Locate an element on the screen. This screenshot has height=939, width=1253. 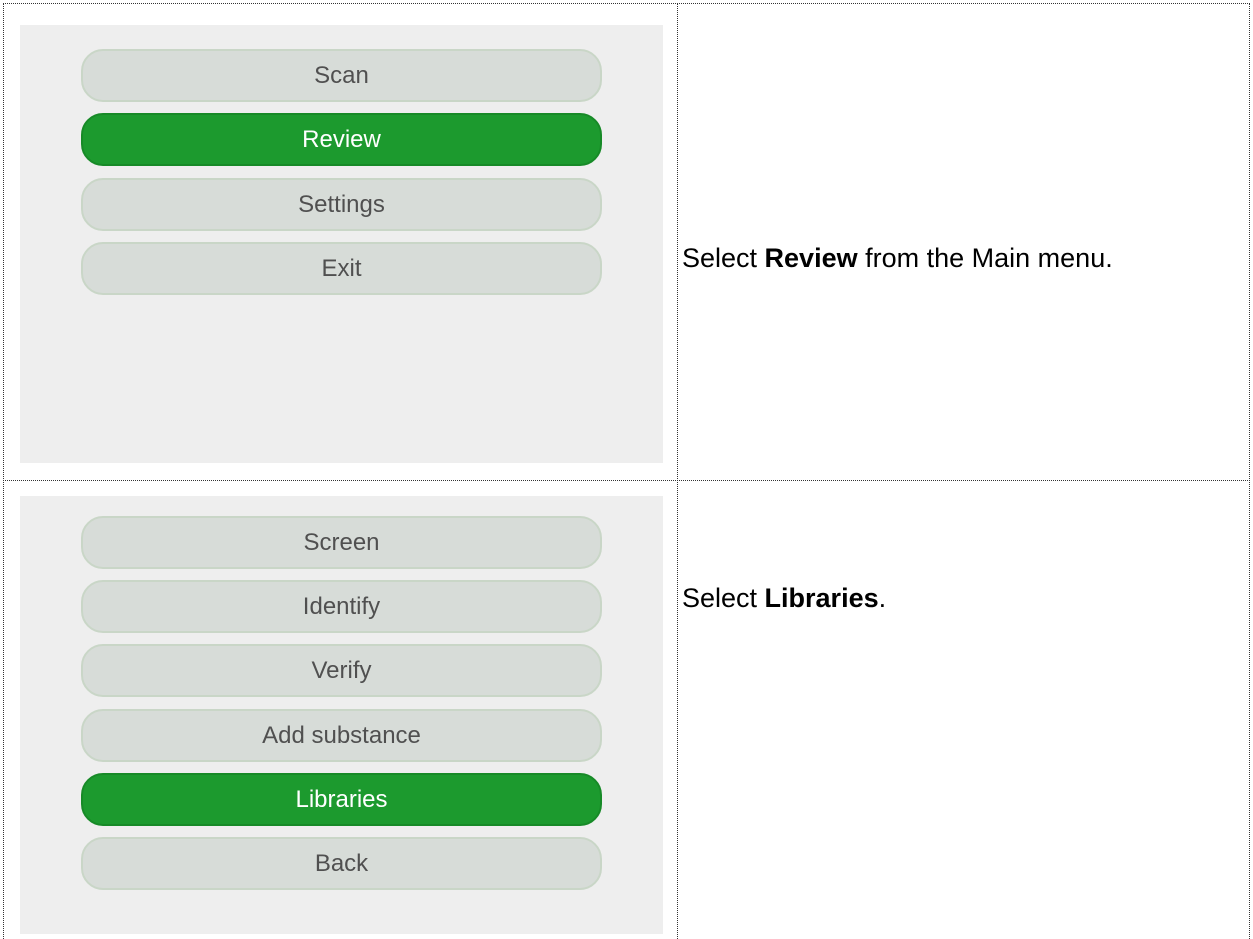
settings-button: Settings is located at coordinates (341, 204).